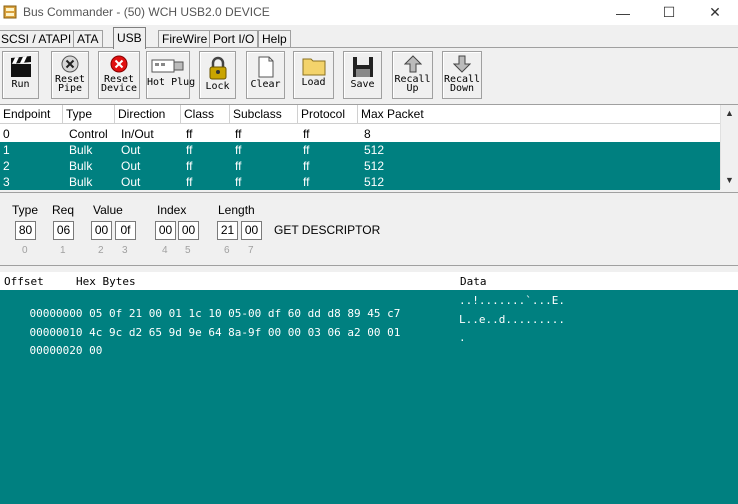 The width and height of the screenshot is (738, 504). I want to click on byte-index: 5, so click(188, 250).